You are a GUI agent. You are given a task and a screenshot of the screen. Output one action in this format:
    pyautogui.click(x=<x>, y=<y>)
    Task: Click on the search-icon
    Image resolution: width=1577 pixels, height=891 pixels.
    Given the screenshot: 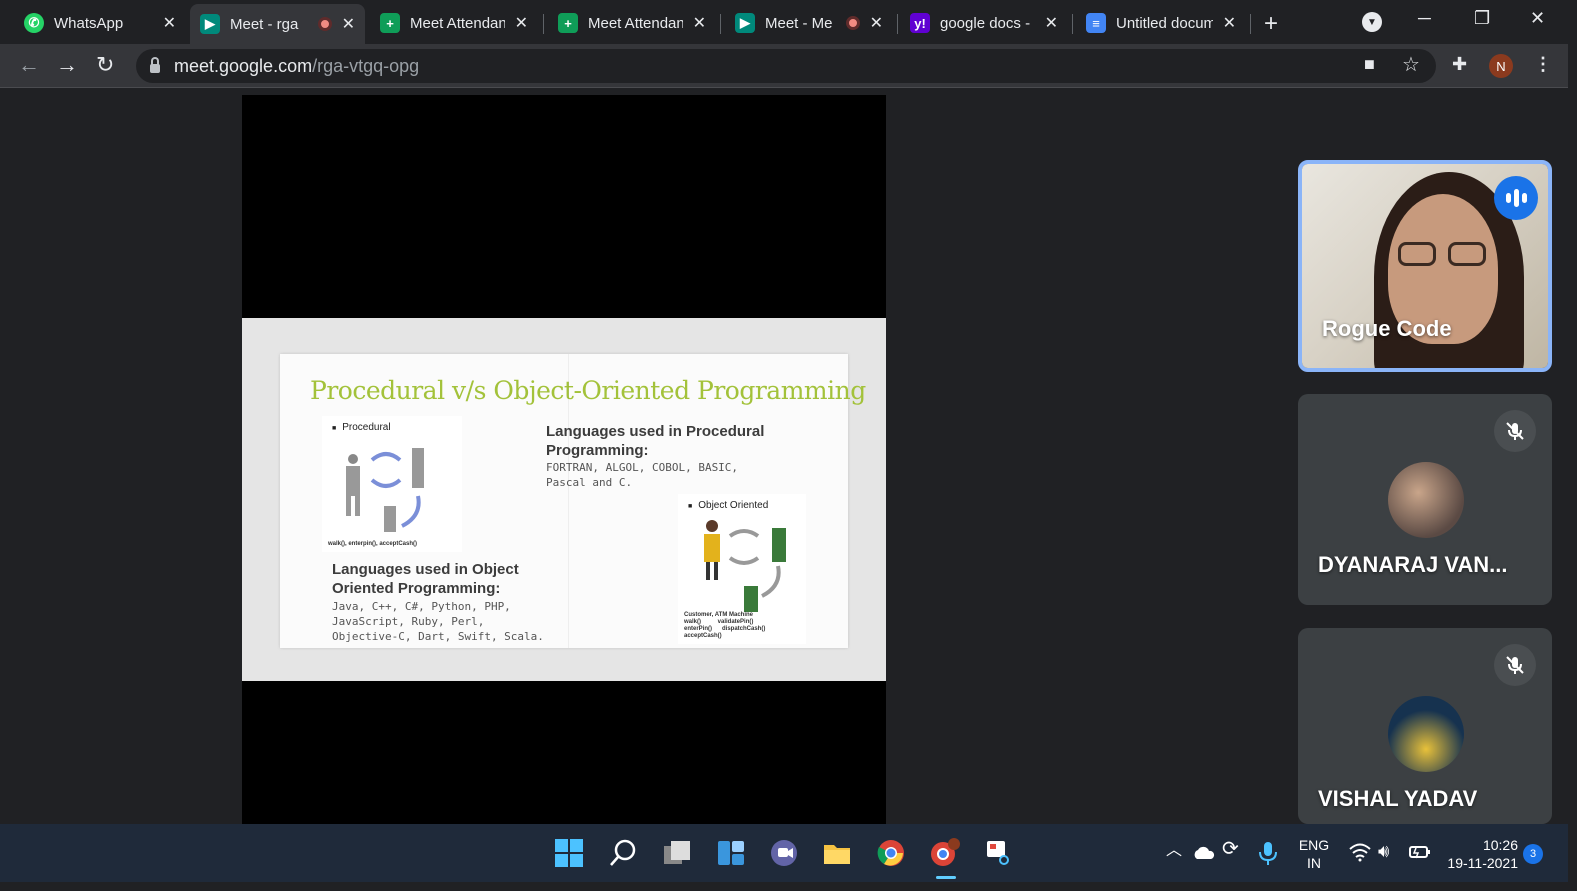 What is the action you would take?
    pyautogui.click(x=623, y=853)
    